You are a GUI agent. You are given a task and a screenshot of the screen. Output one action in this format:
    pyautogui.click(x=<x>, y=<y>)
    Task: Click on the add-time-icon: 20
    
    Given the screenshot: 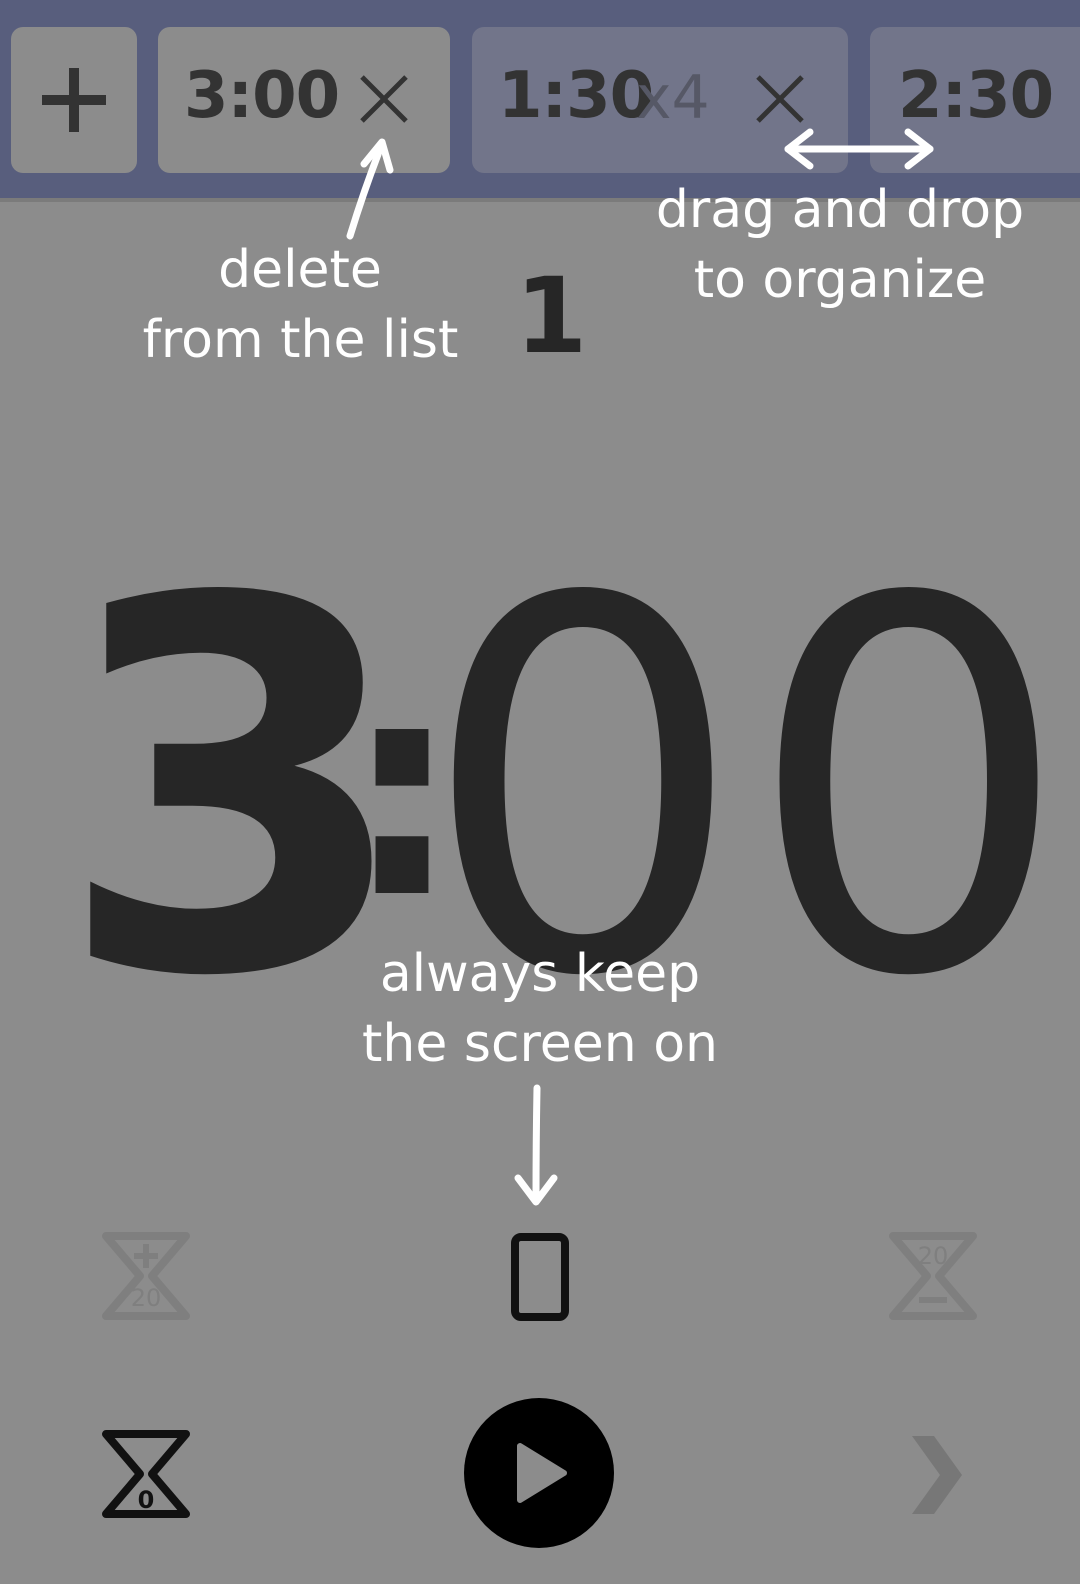 What is the action you would take?
    pyautogui.click(x=146, y=1276)
    